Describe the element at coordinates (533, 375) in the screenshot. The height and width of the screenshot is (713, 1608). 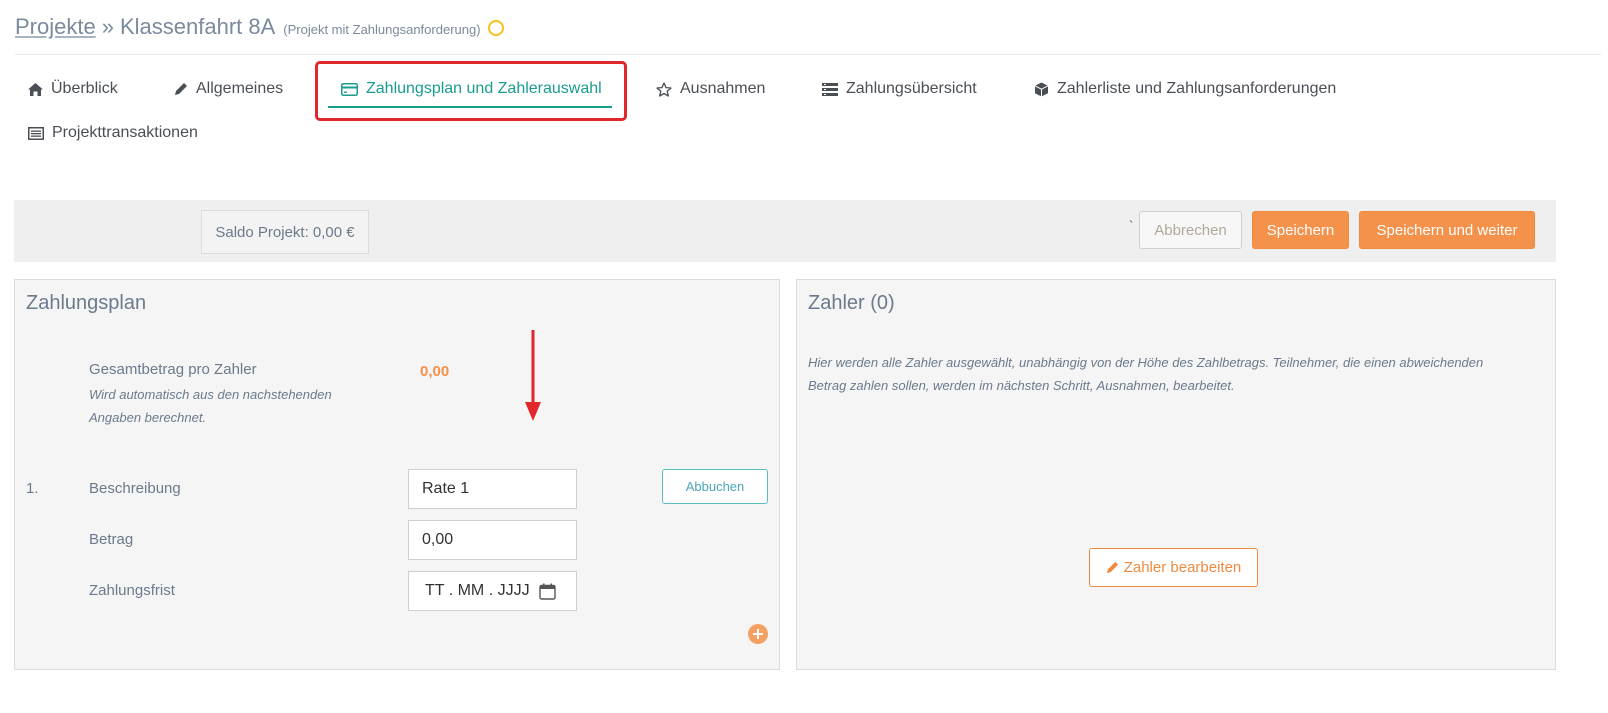
I see `red-arrow-annotation` at that location.